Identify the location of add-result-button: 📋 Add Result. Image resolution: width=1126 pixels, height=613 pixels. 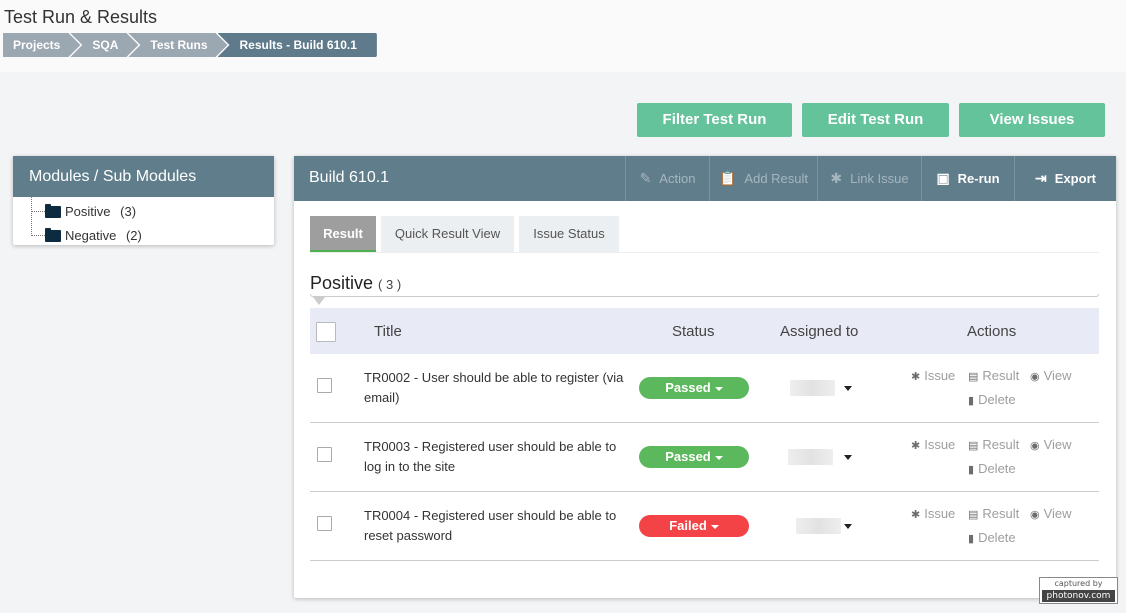
(763, 178).